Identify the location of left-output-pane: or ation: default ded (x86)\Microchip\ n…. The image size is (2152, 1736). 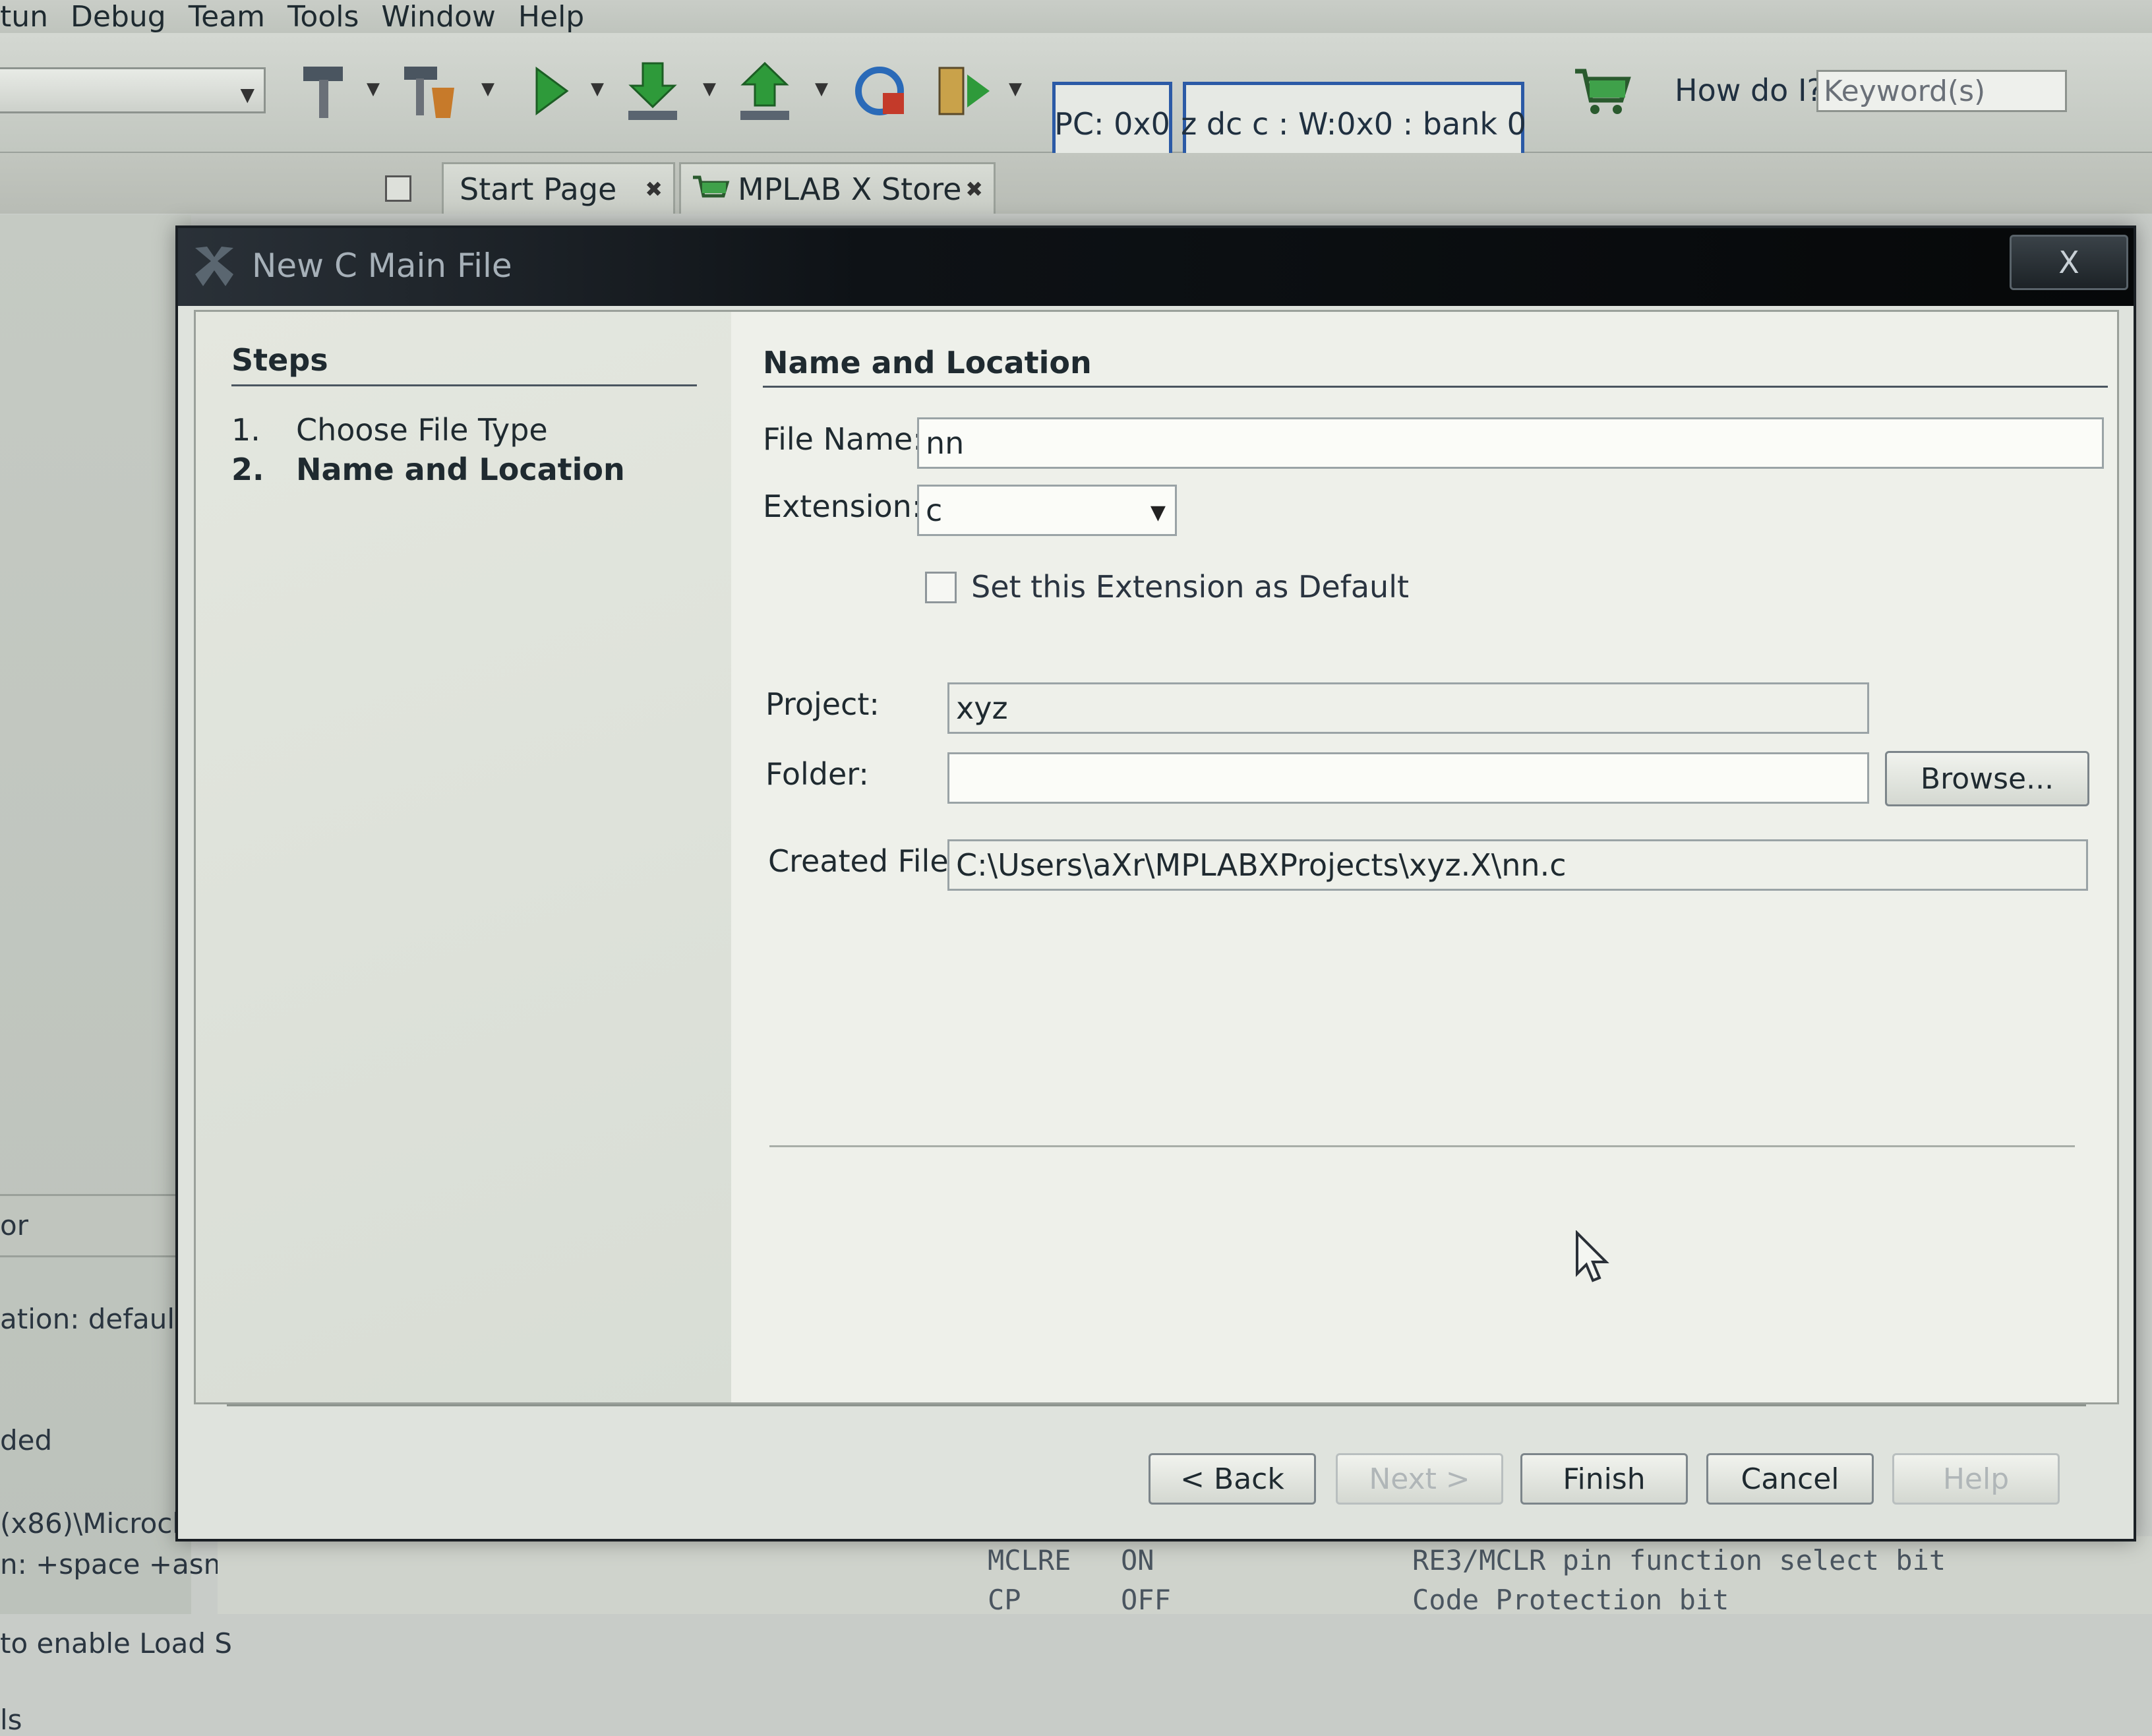
(116, 975).